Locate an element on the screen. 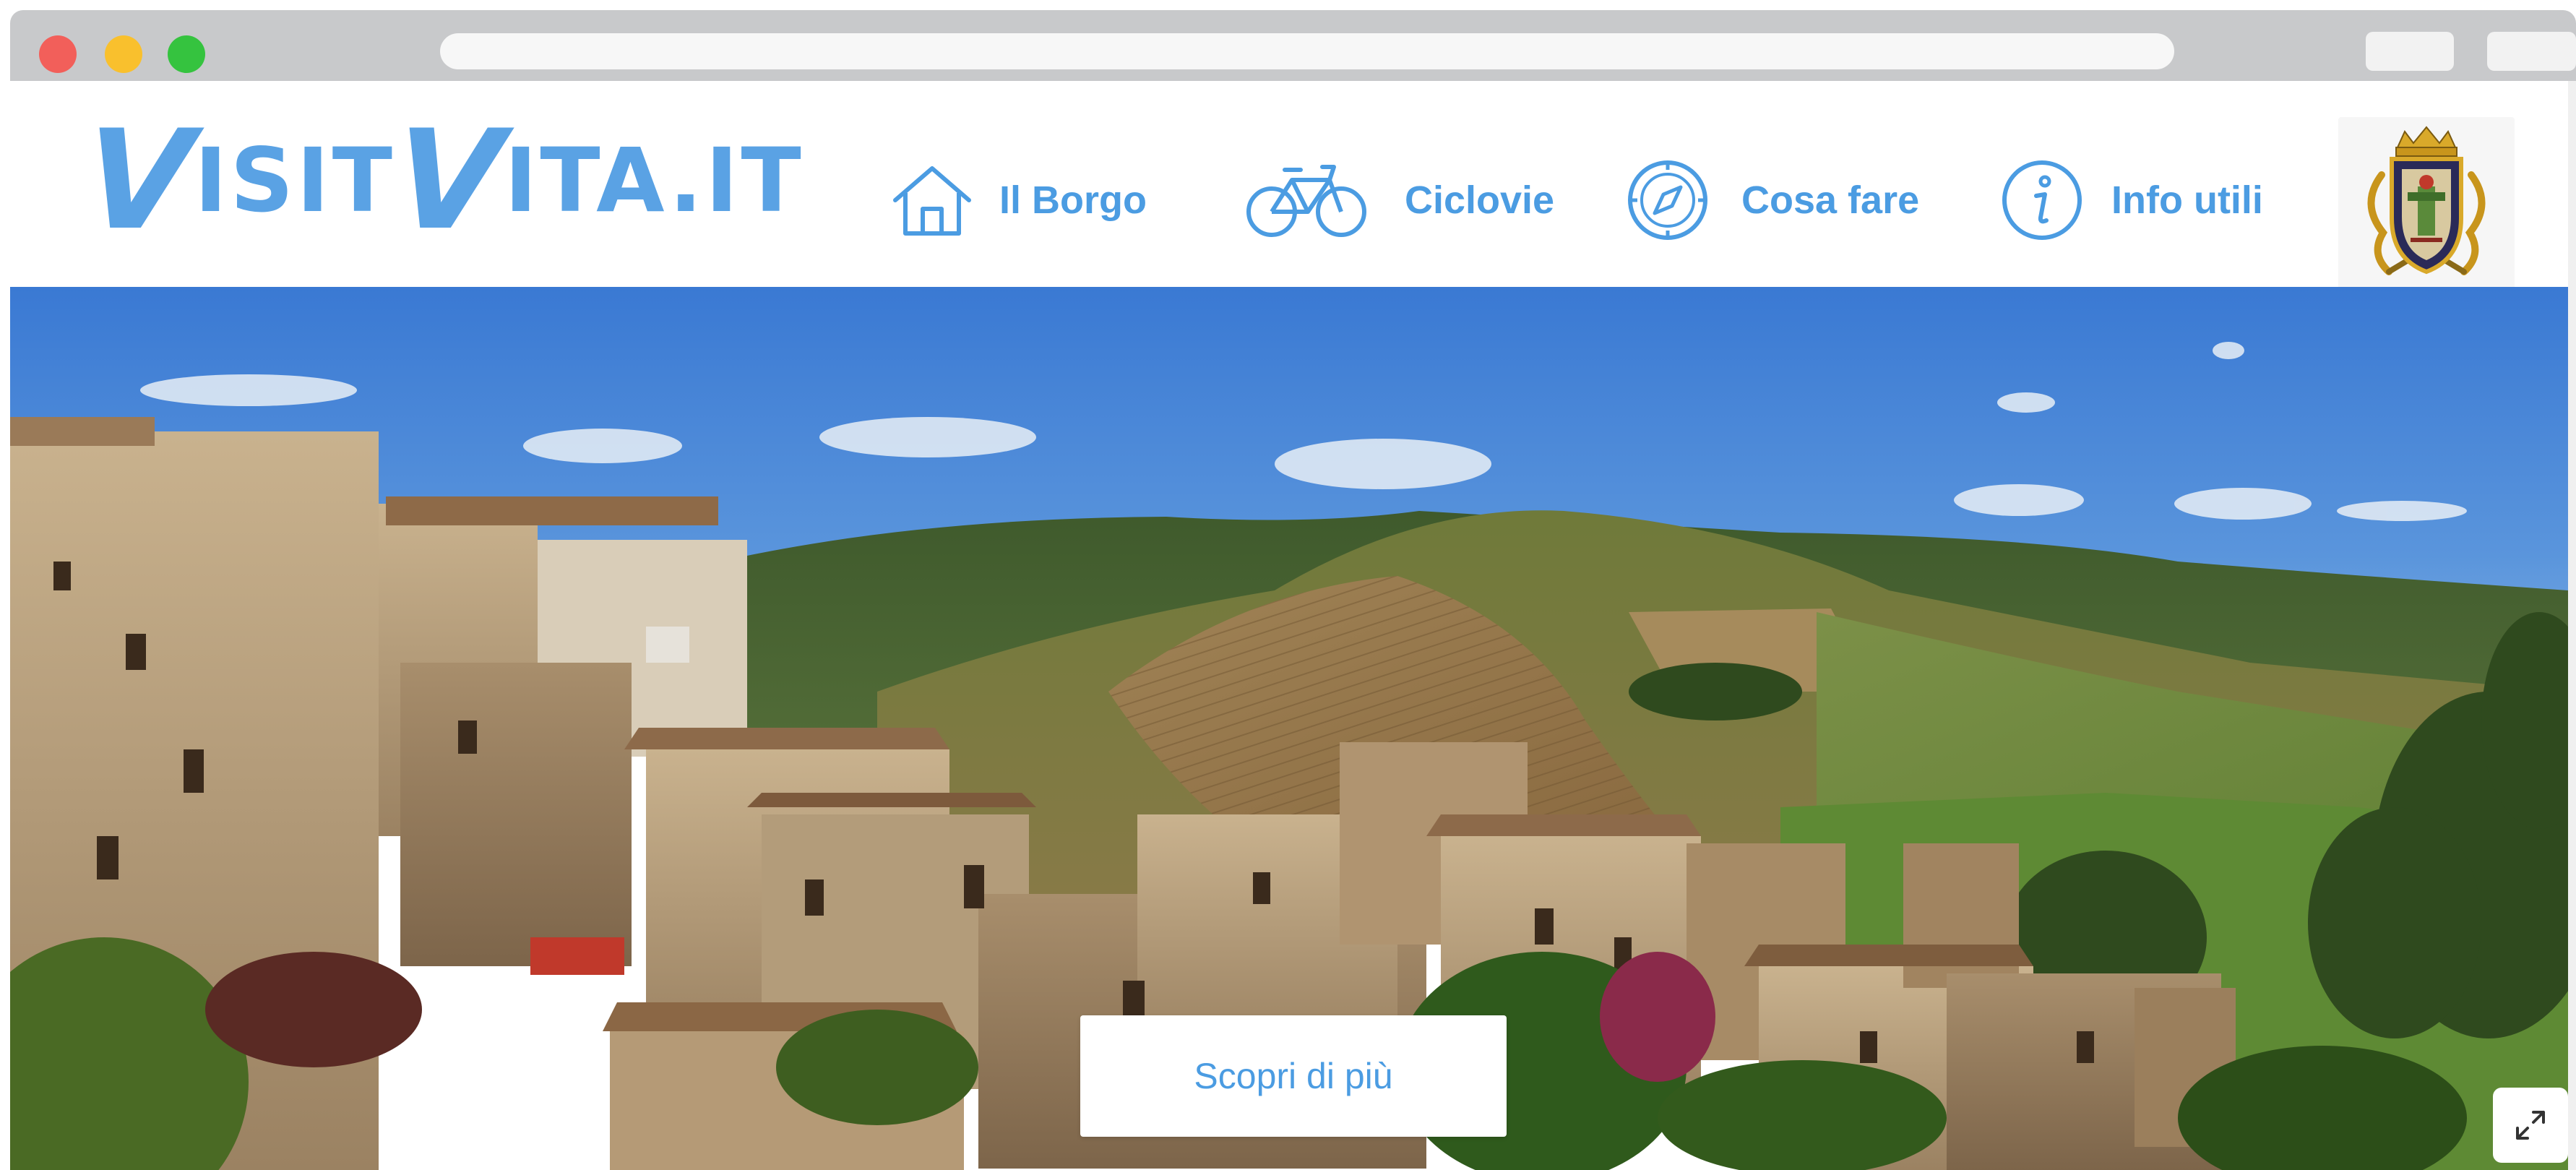 The image size is (2576, 1170). nav-item-ciclovie: Ciclovie is located at coordinates (1399, 200).